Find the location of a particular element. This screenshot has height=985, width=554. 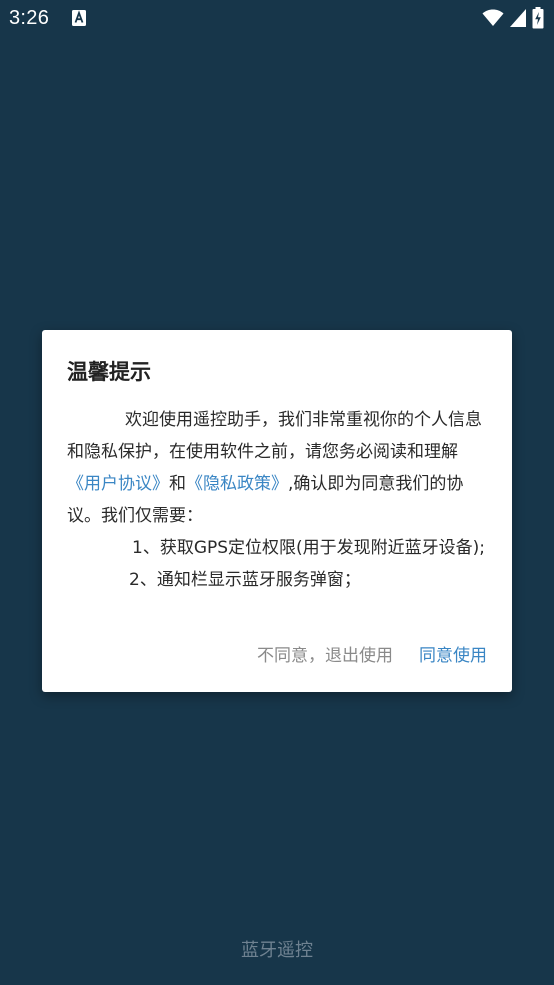

body-item-notification: 2、通知栏显示蓝牙服务弹窗； is located at coordinates (245, 580).